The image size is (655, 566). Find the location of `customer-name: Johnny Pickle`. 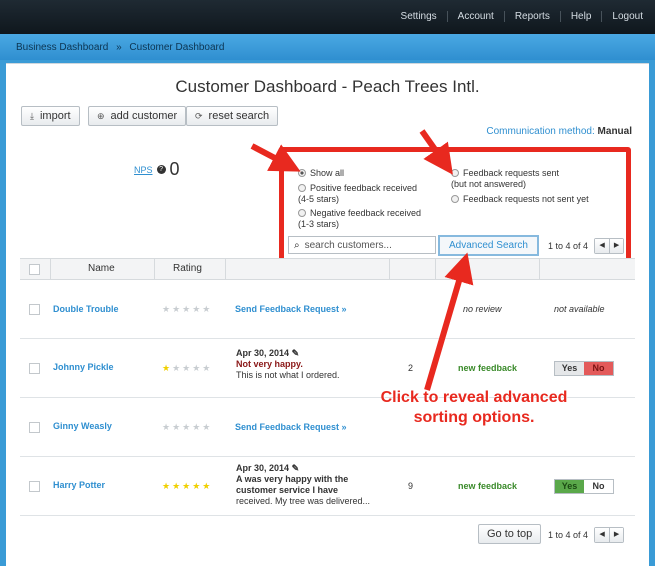

customer-name: Johnny Pickle is located at coordinates (83, 367).